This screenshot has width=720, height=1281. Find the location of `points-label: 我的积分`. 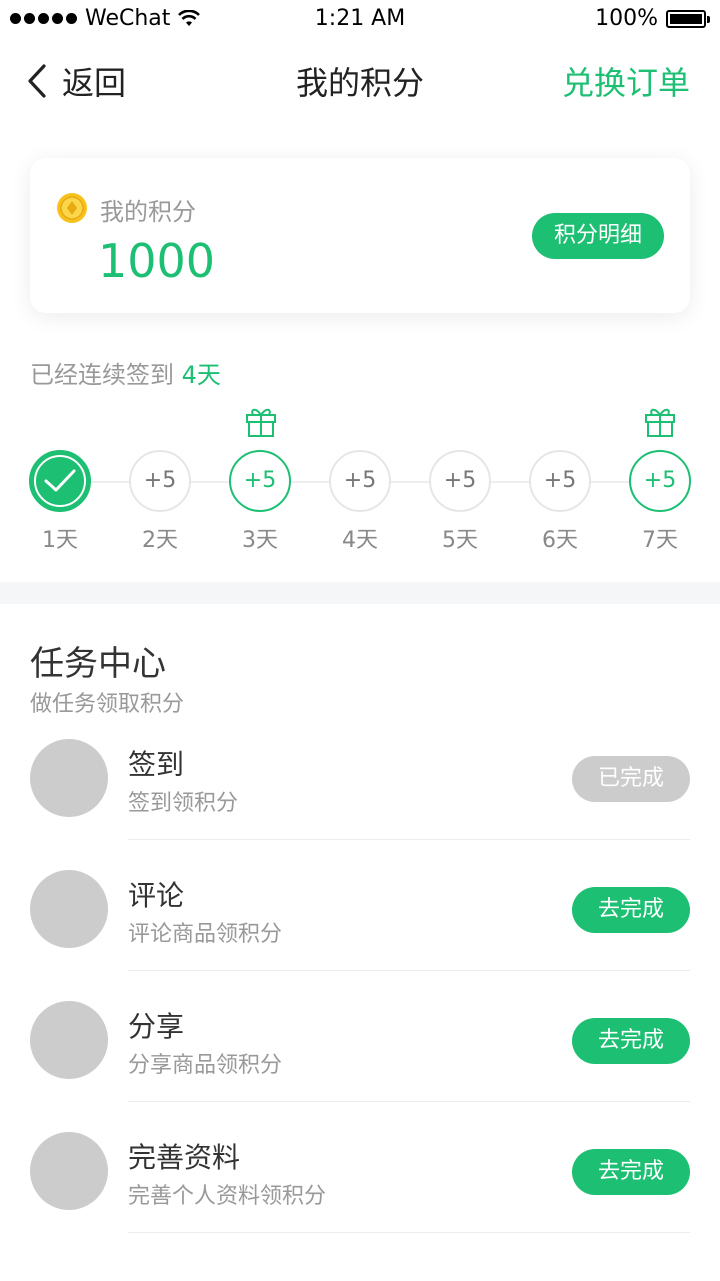

points-label: 我的积分 is located at coordinates (148, 212).